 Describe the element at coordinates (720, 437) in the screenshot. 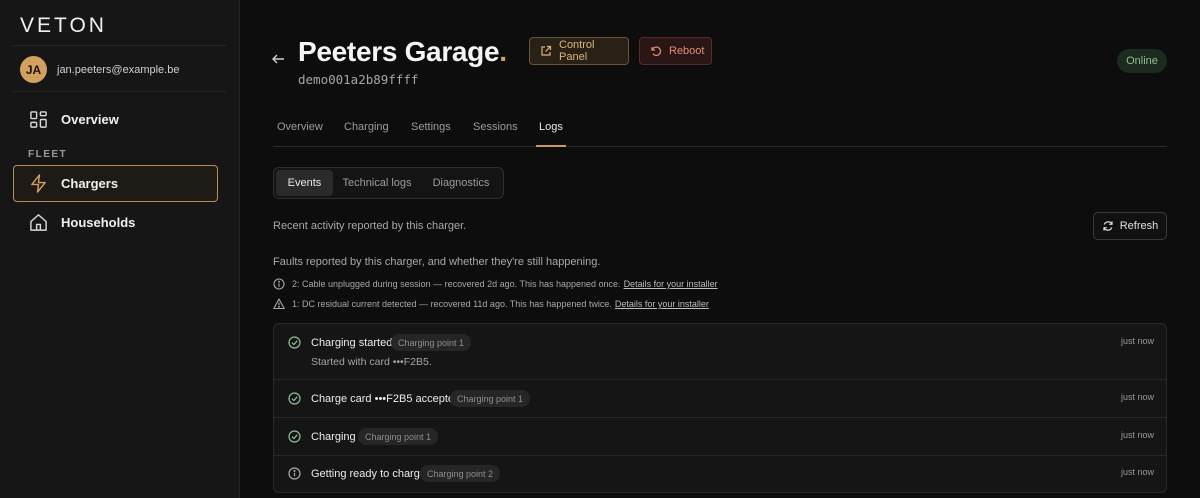

I see `event-row: Charging Charging point 1 just now` at that location.